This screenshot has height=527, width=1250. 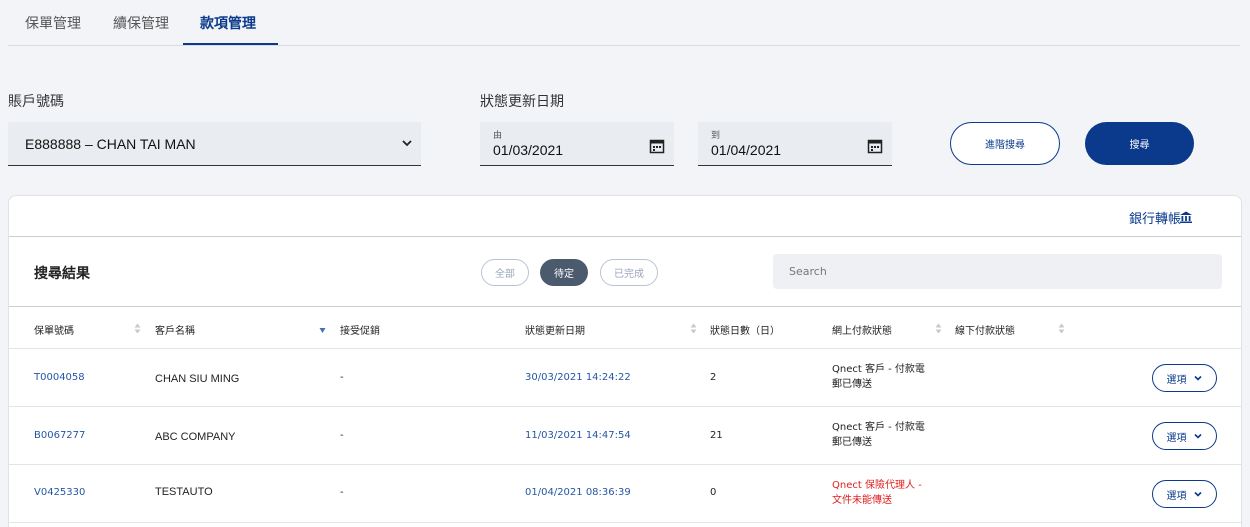 What do you see at coordinates (59, 435) in the screenshot?
I see `policy-number-link: B0067277` at bounding box center [59, 435].